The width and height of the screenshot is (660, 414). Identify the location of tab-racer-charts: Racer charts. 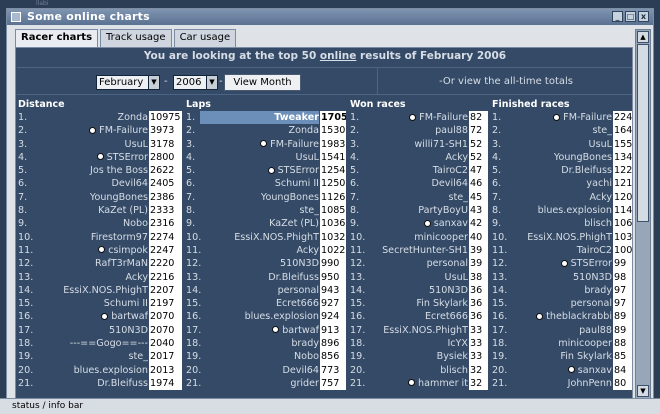
(57, 38).